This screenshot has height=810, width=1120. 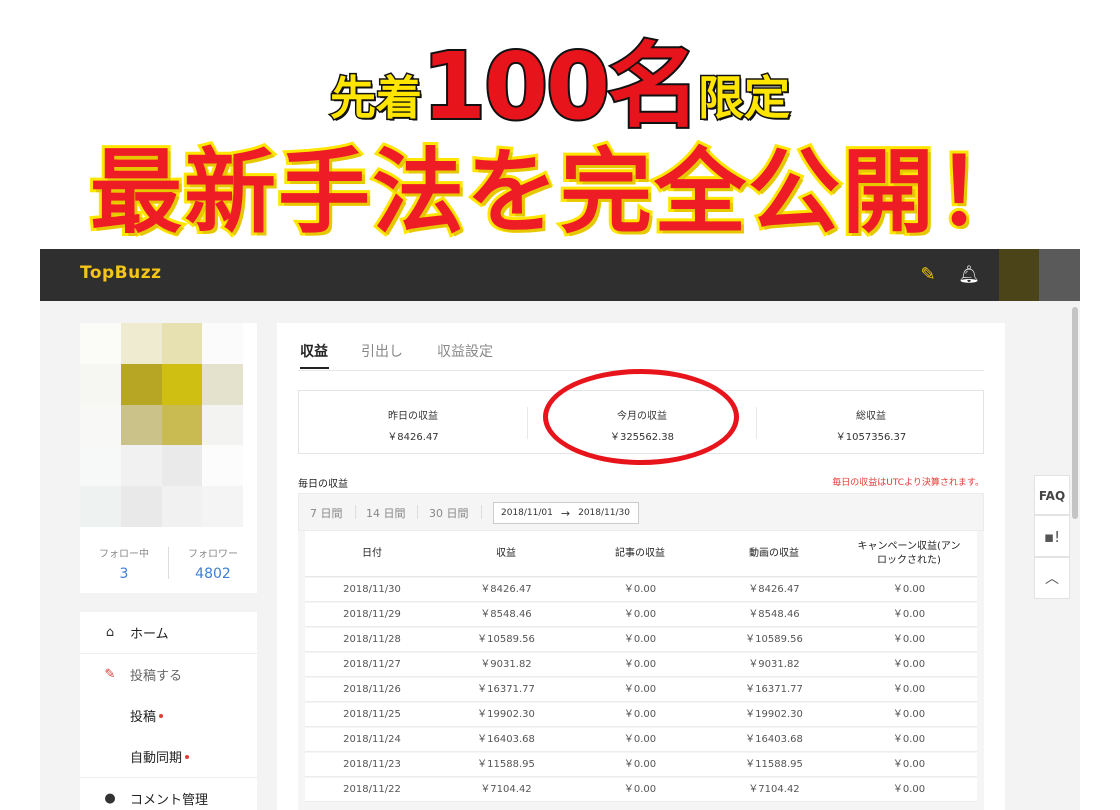 What do you see at coordinates (1059, 275) in the screenshot?
I see `avatar-edge` at bounding box center [1059, 275].